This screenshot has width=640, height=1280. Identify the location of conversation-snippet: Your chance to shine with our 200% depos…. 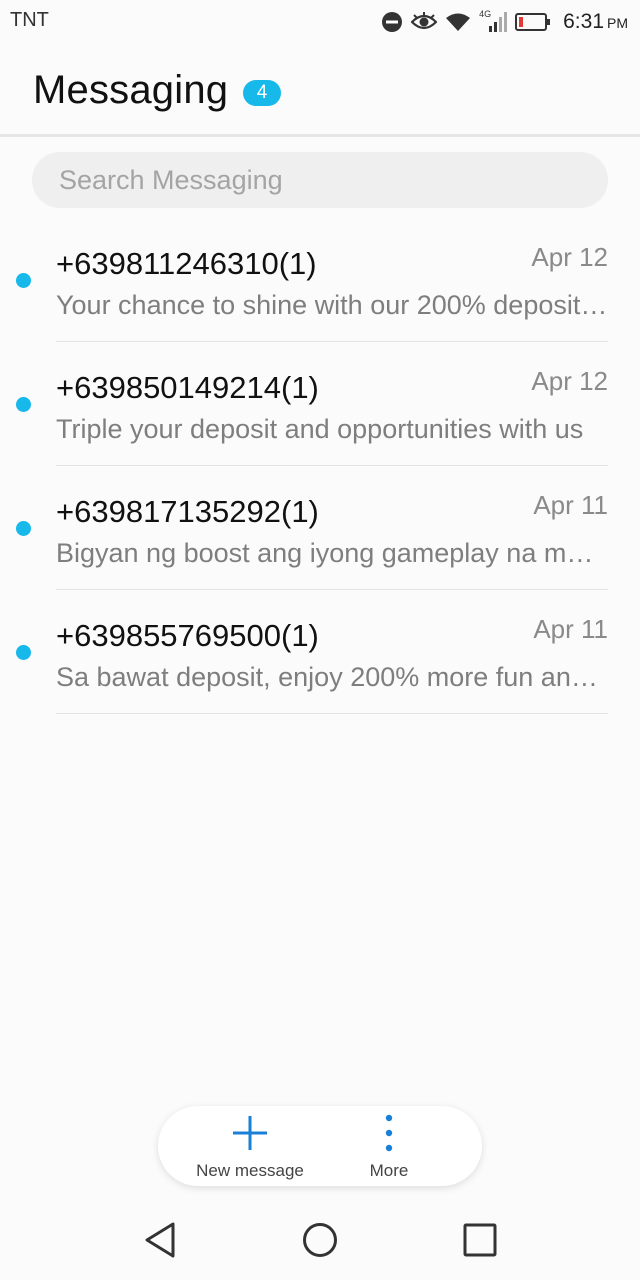
(332, 305).